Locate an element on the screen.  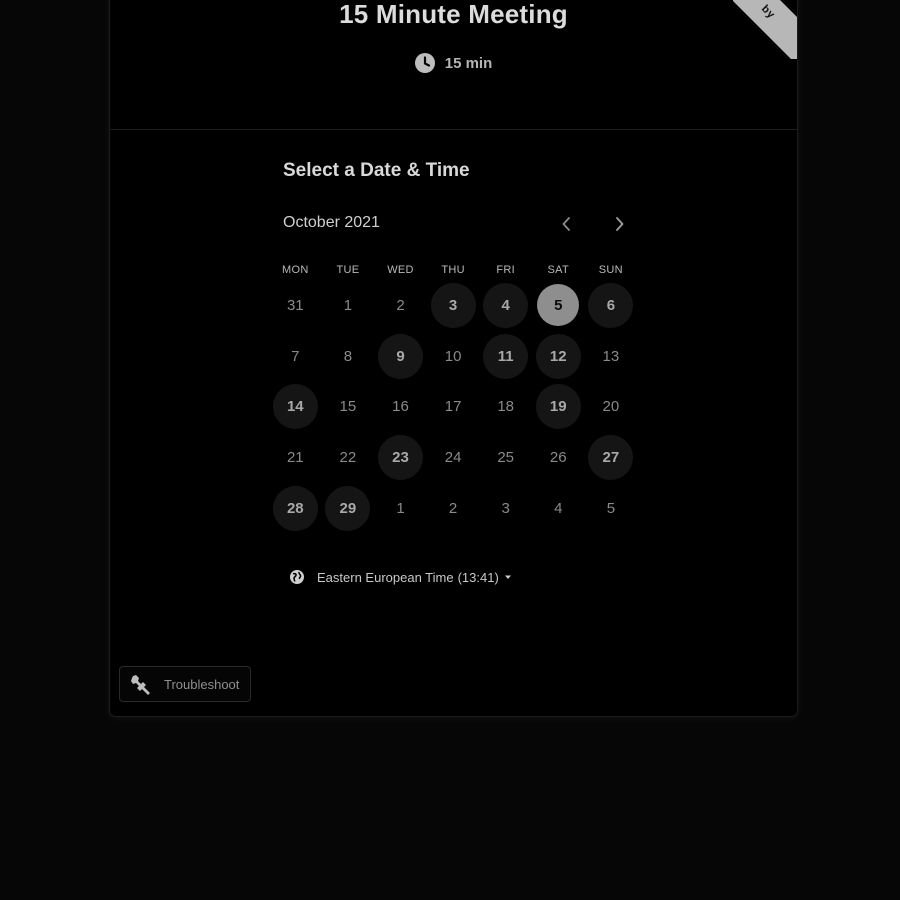
event-duration: 15 min is located at coordinates (453, 63).